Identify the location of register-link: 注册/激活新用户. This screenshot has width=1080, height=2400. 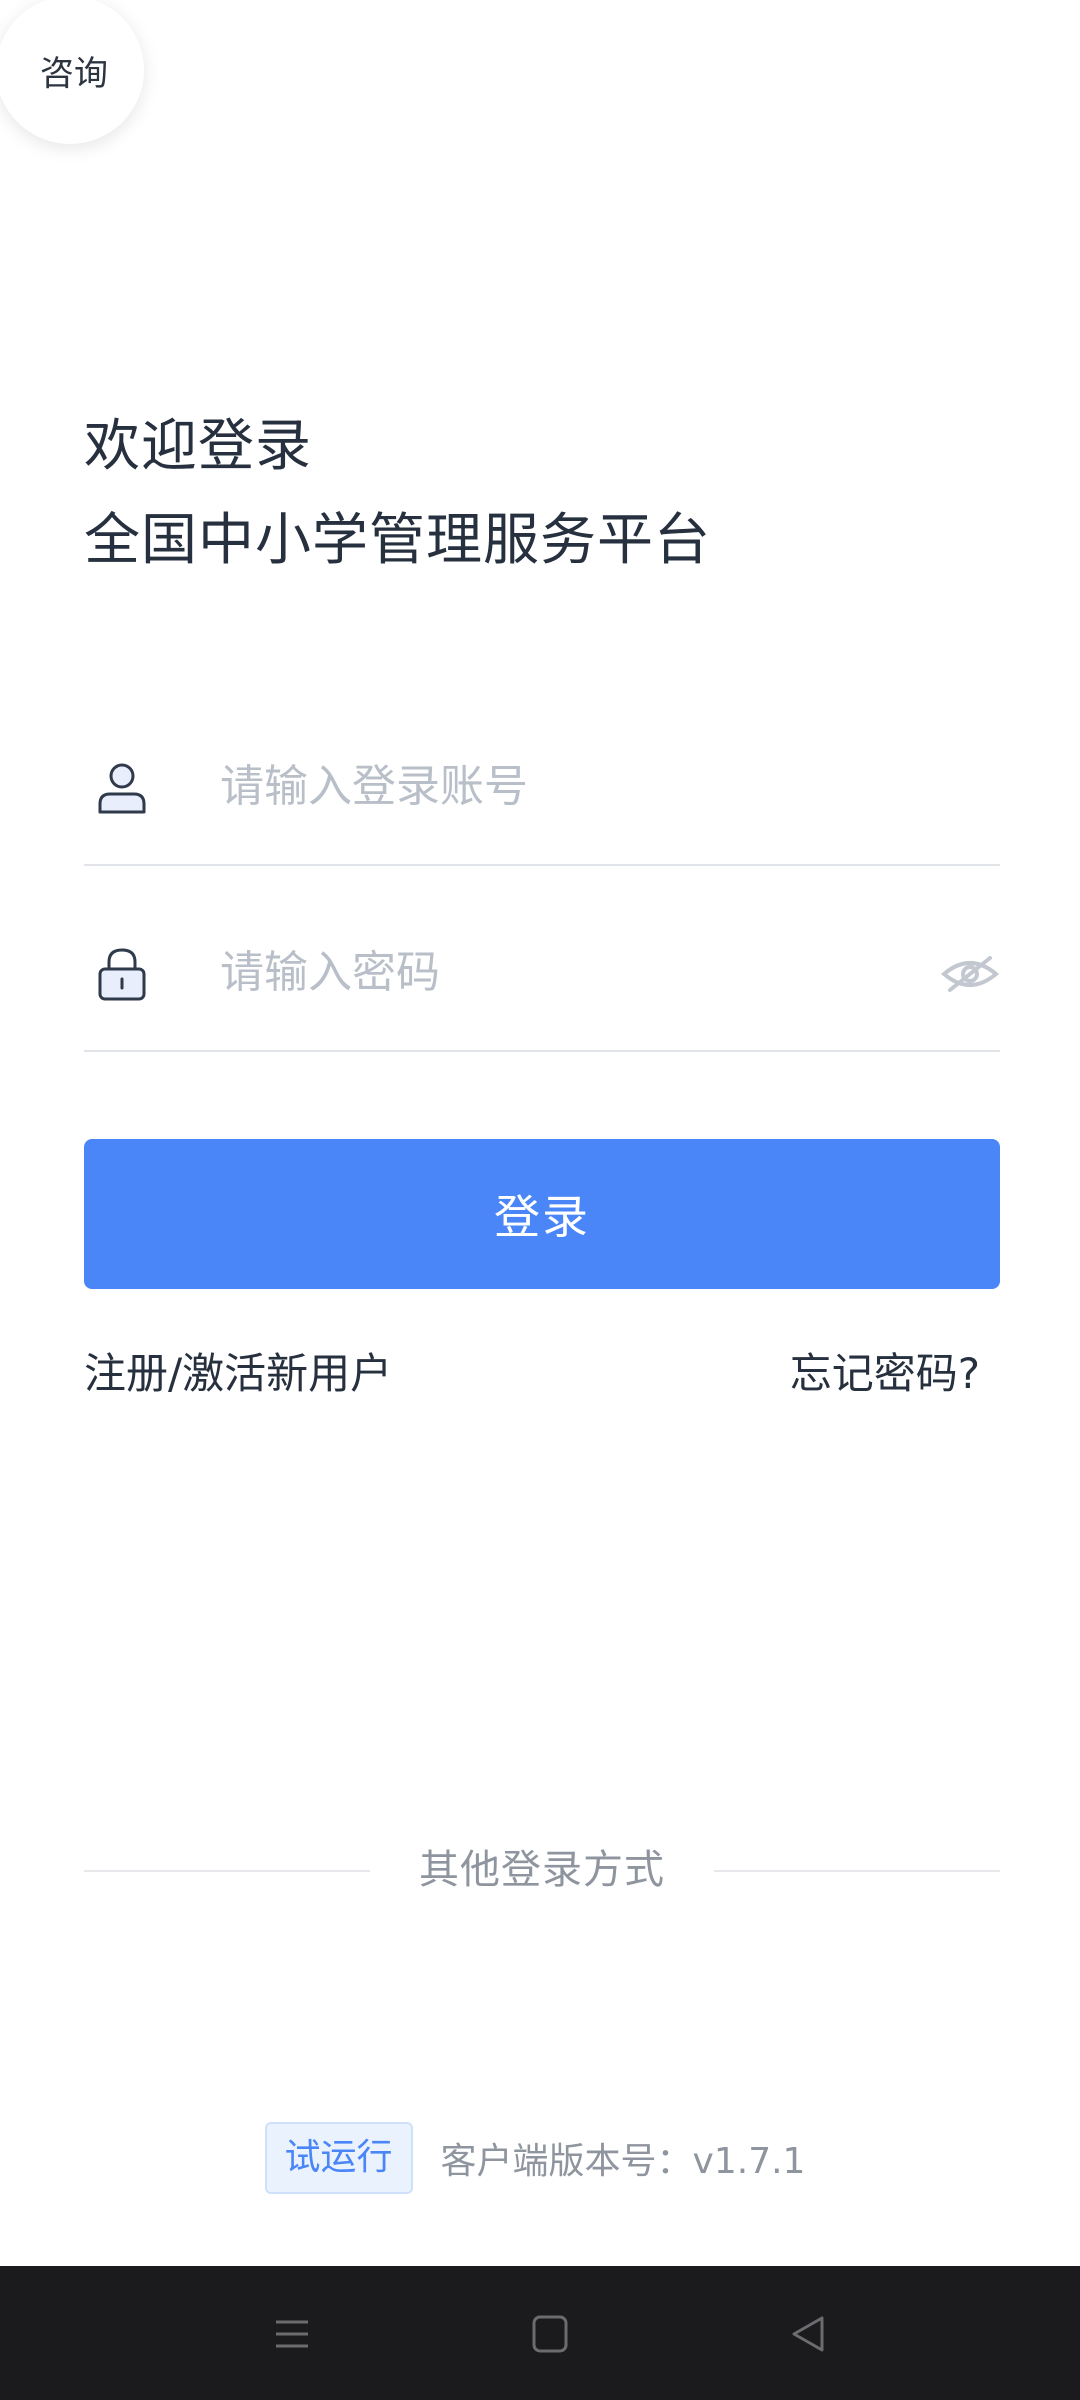
(238, 1370).